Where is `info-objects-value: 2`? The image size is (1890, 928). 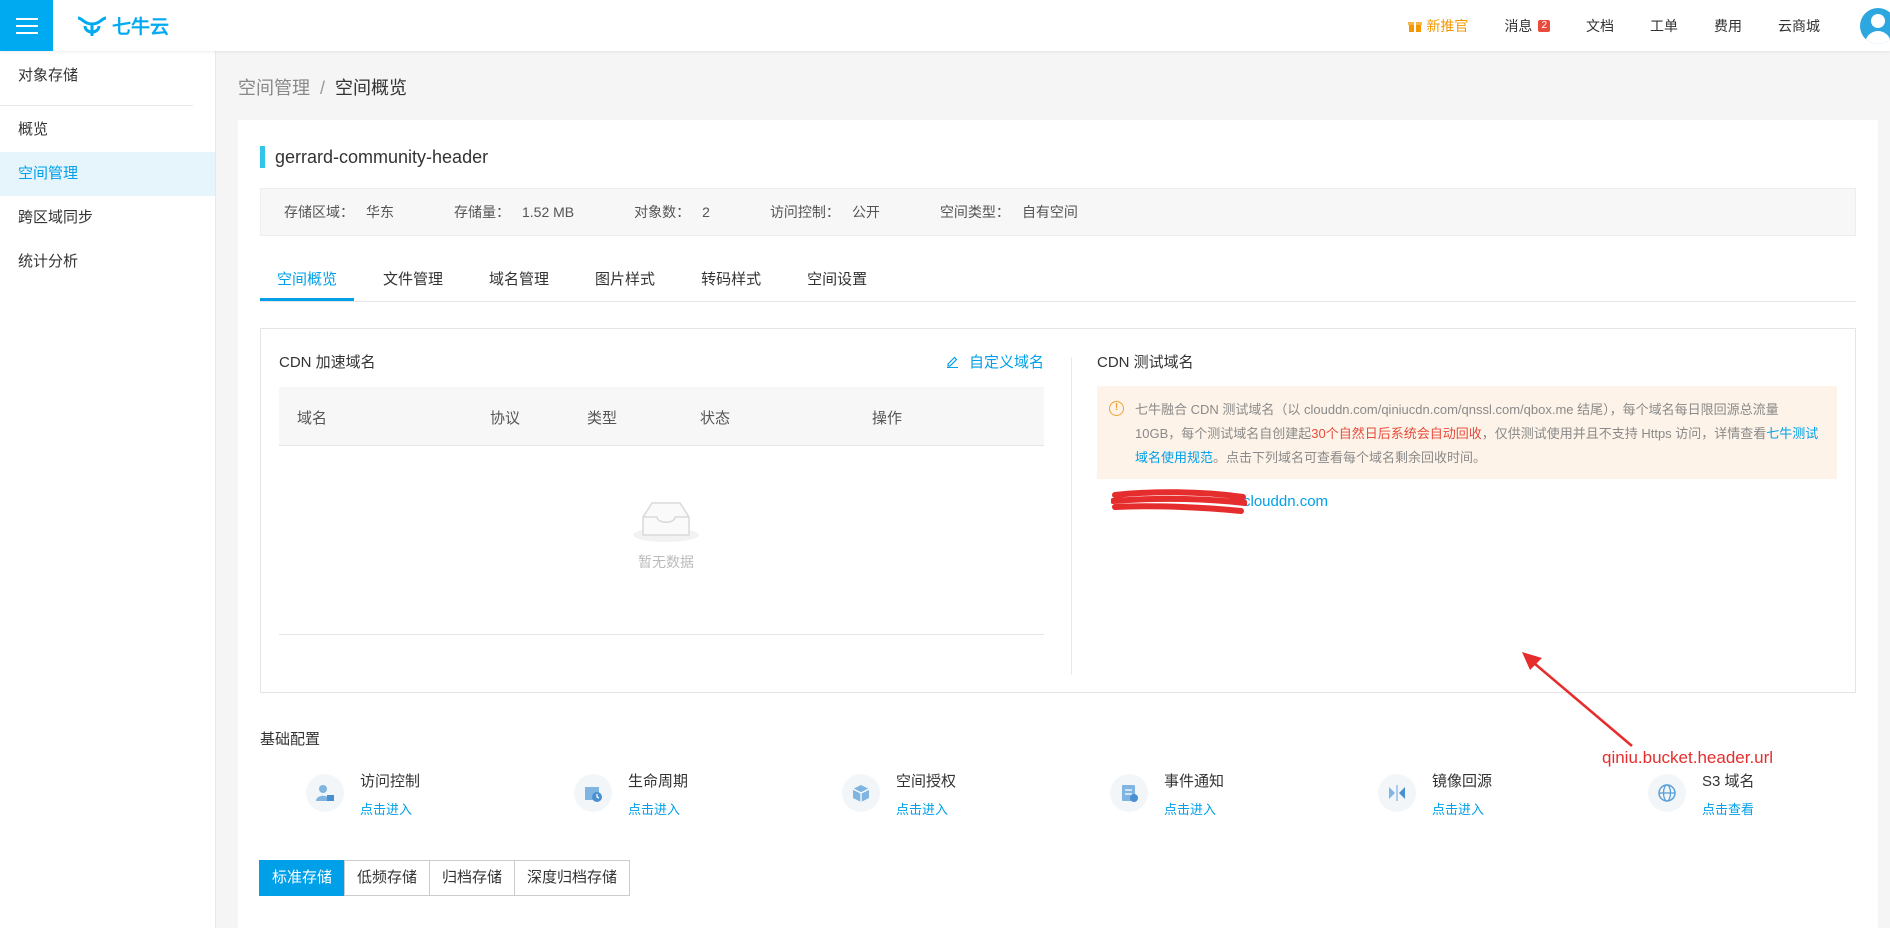
info-objects-value: 2 is located at coordinates (706, 212).